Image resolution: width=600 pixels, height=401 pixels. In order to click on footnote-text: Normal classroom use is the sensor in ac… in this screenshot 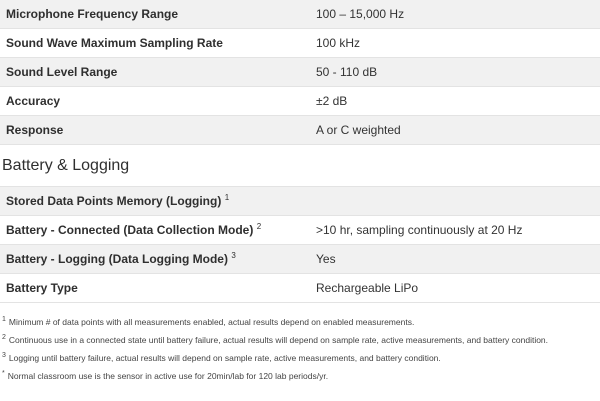, I will do `click(168, 376)`.